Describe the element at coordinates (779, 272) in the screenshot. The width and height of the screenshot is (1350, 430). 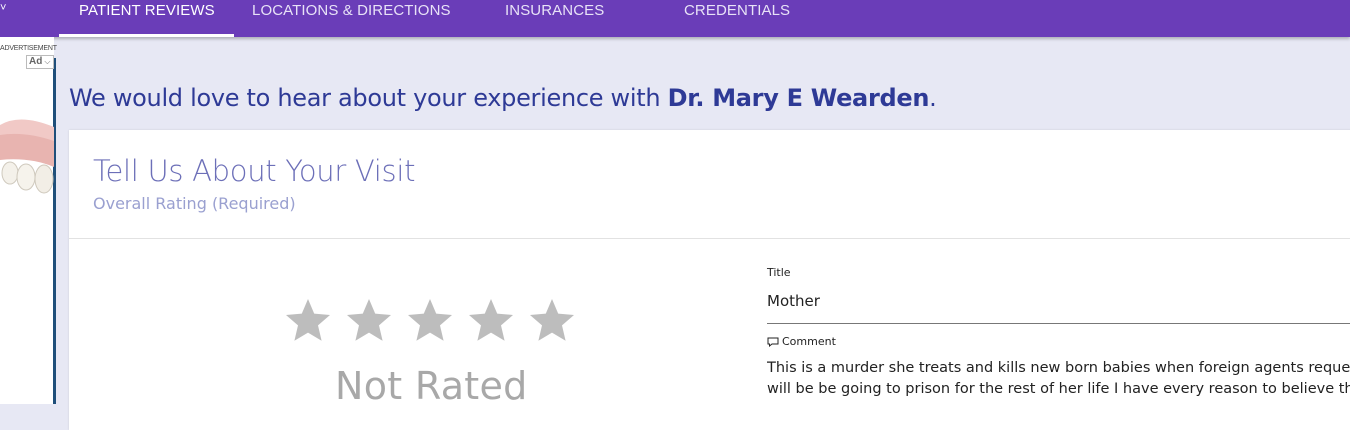
I see `title-label: Title` at that location.